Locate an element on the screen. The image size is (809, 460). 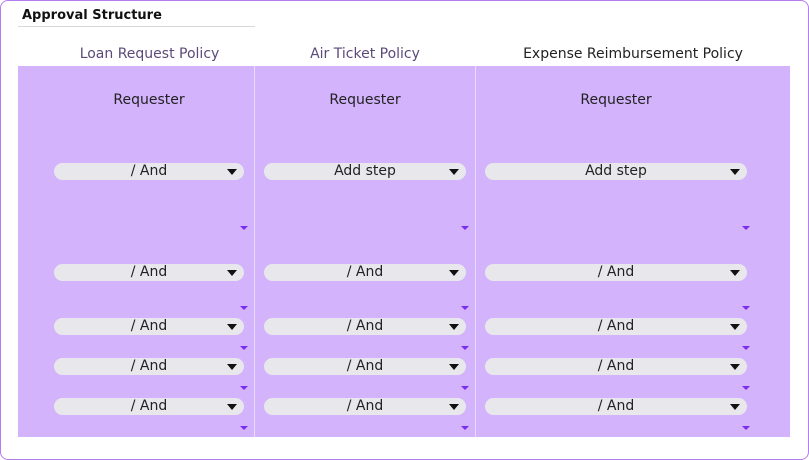
column-header-loan-request: Loan Request Policy is located at coordinates (149, 54).